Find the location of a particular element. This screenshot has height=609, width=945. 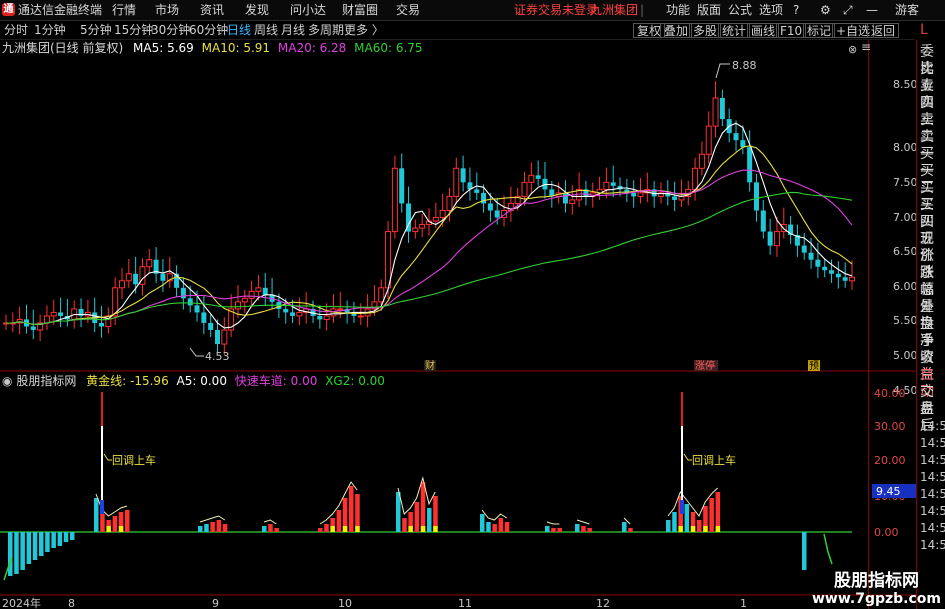

indicator-name: 股朋指标网 is located at coordinates (46, 381).